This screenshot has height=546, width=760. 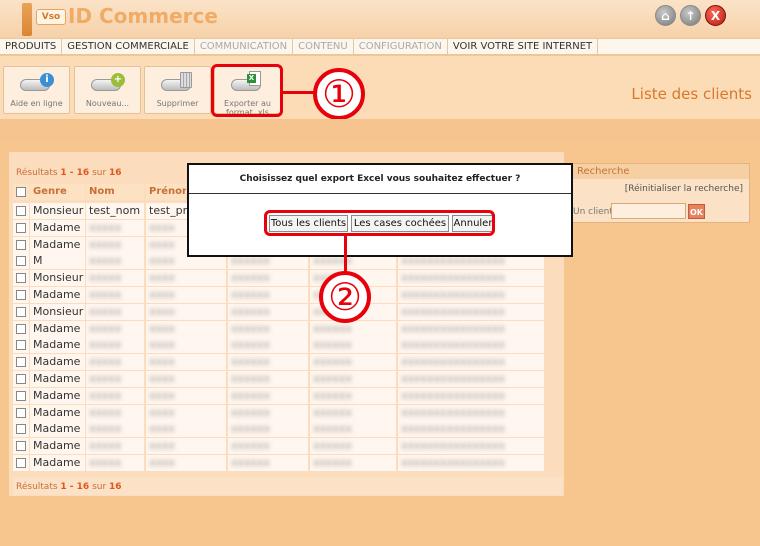 I want to click on column-genre: Genre, so click(x=57, y=192).